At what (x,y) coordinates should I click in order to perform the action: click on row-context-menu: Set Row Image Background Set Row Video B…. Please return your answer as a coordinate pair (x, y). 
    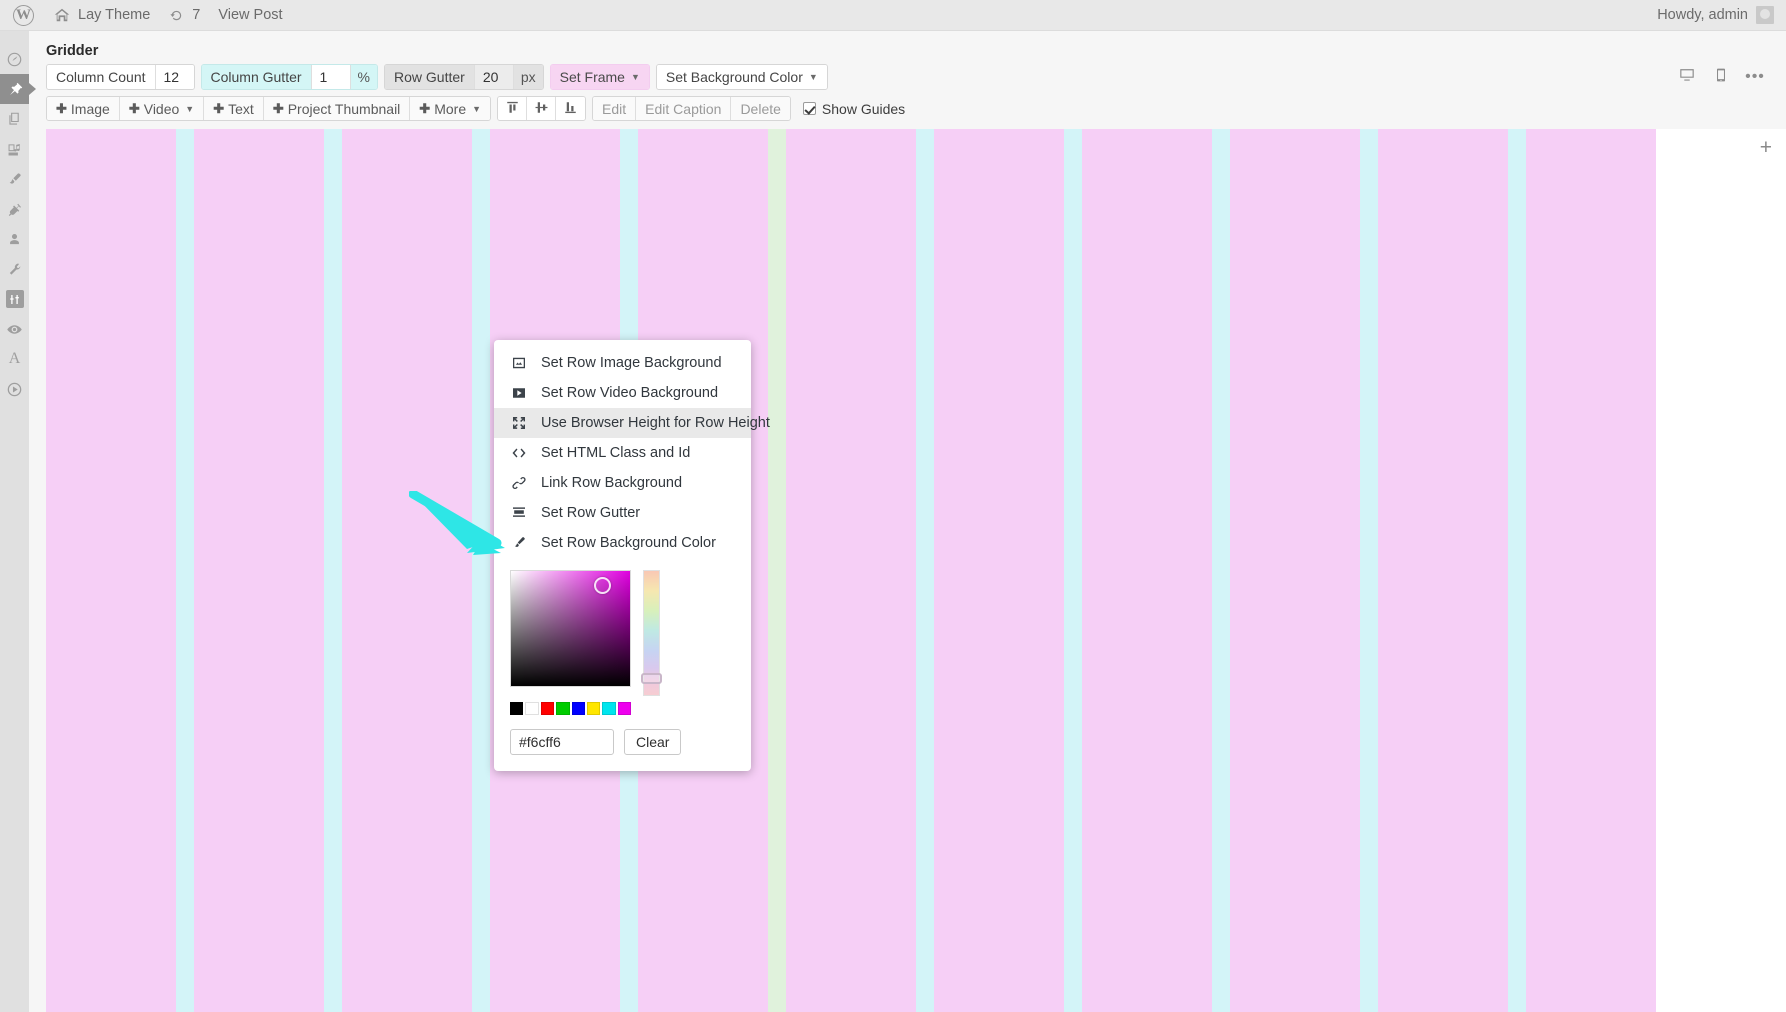
    Looking at the image, I should click on (632, 555).